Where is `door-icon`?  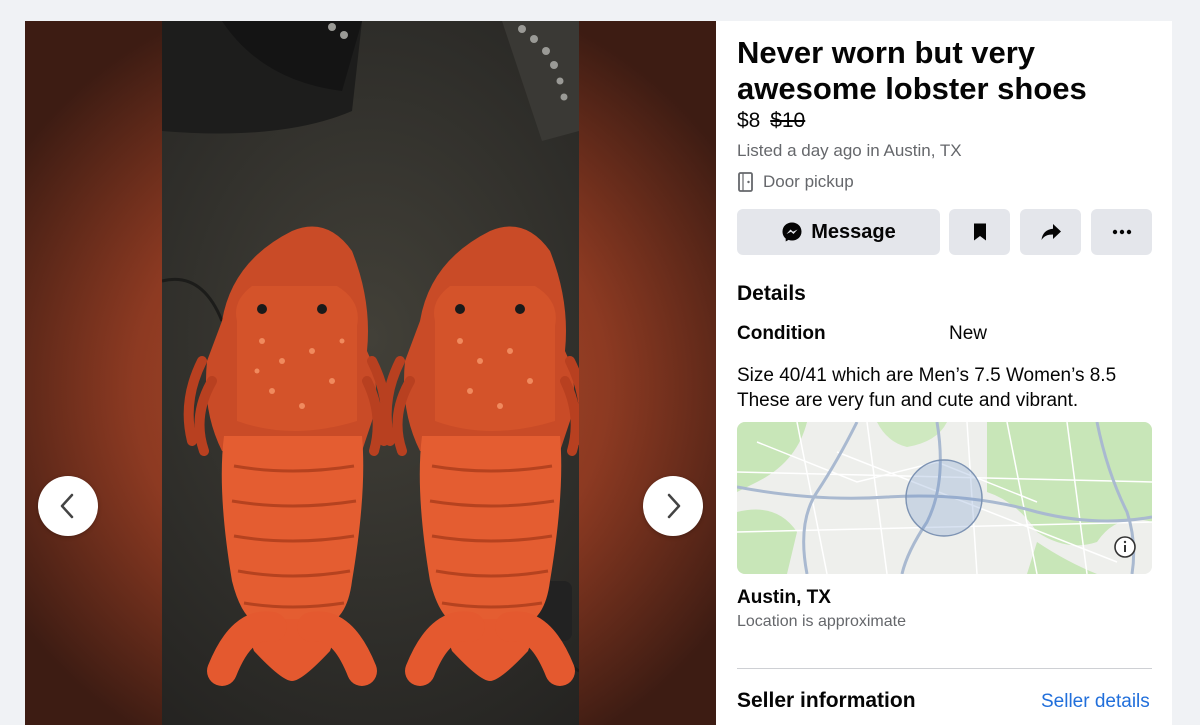 door-icon is located at coordinates (745, 182).